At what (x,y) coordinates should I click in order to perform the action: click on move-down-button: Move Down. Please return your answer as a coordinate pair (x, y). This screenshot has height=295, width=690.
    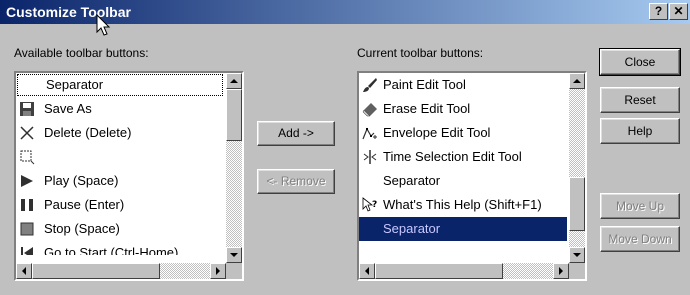
    Looking at the image, I should click on (640, 239).